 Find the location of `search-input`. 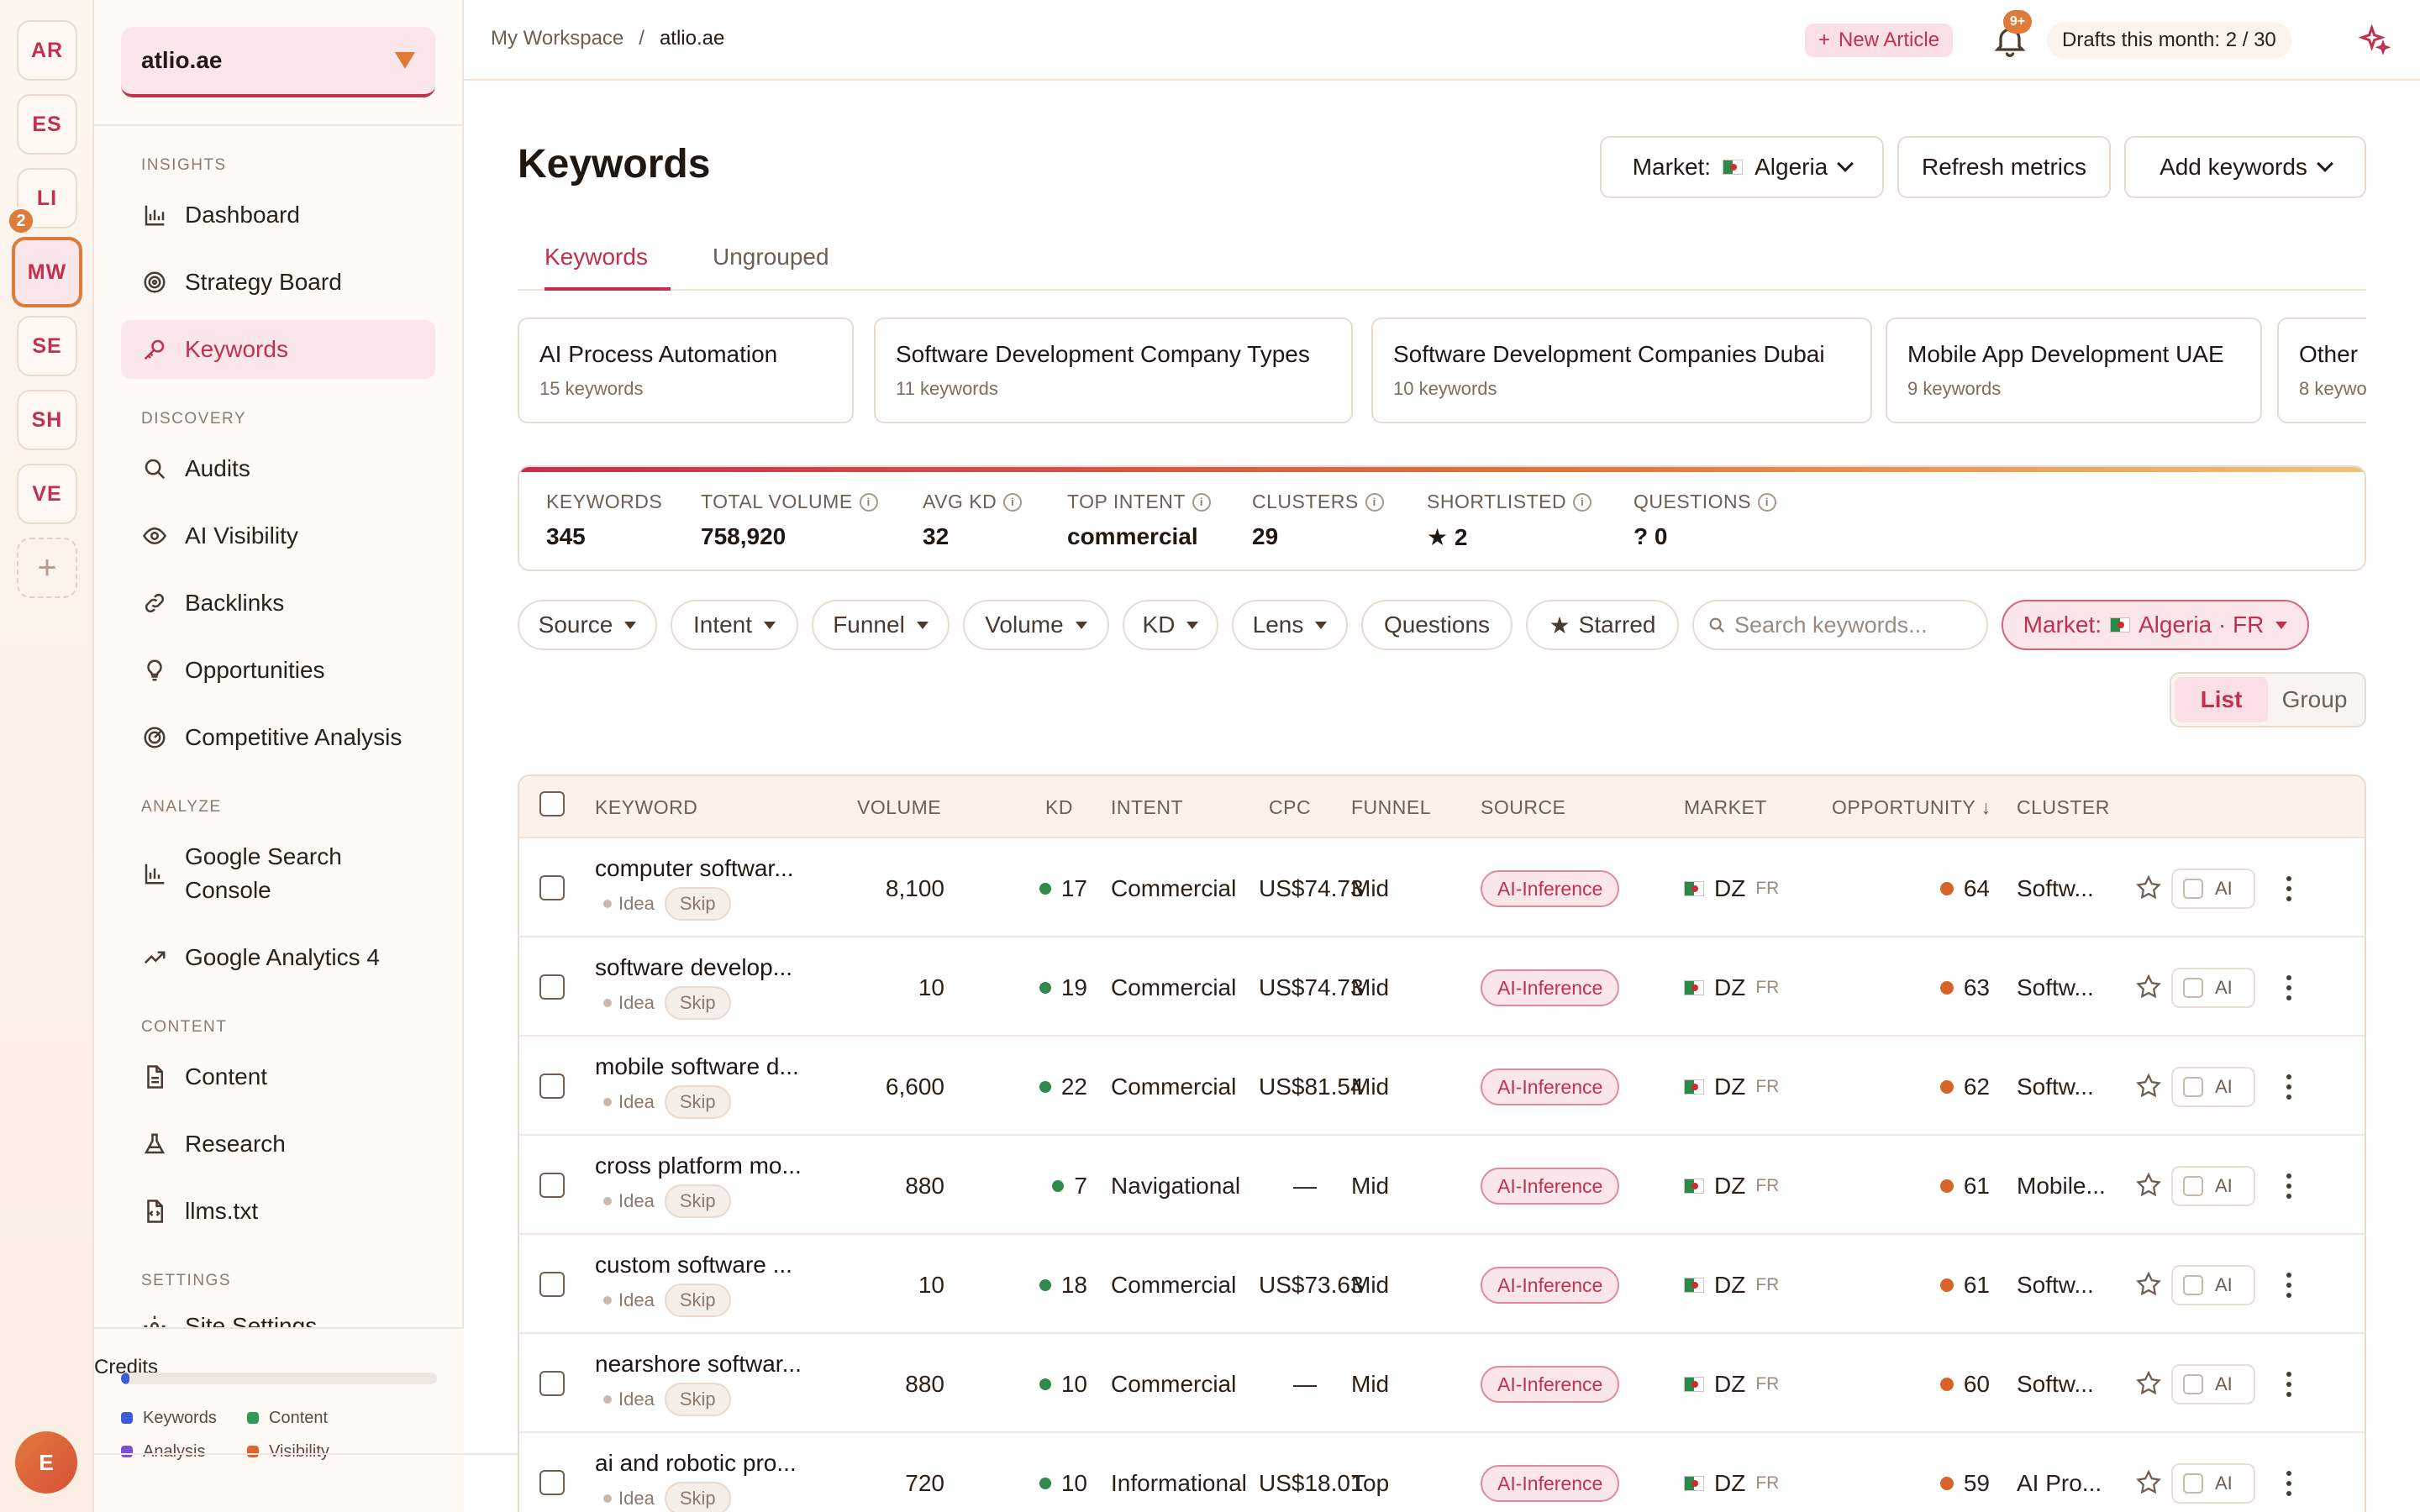

search-input is located at coordinates (1852, 625).